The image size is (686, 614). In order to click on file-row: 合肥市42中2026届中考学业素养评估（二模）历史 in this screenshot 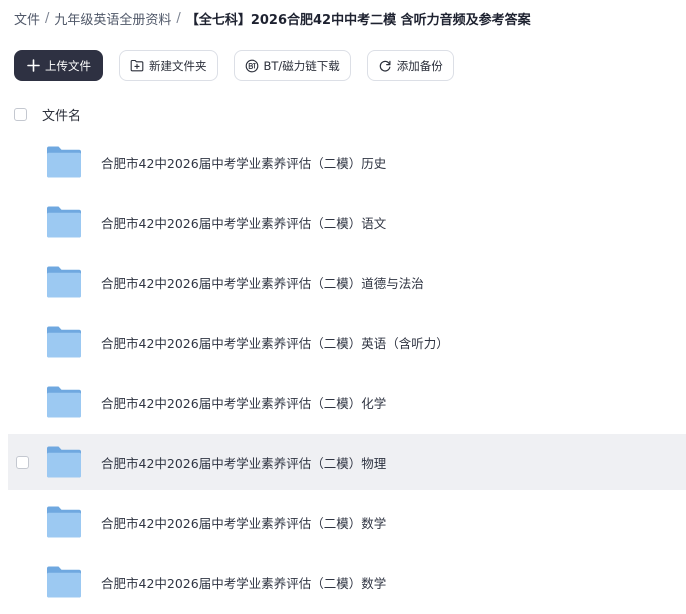, I will do `click(347, 162)`.